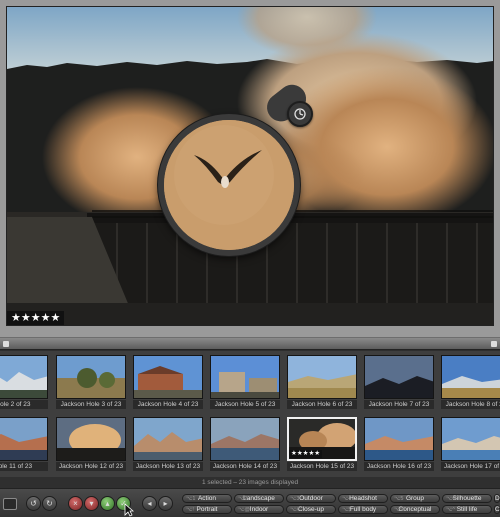  What do you see at coordinates (24, 404) in the screenshot?
I see `thumbnail-caption: Hole 2 of 23` at bounding box center [24, 404].